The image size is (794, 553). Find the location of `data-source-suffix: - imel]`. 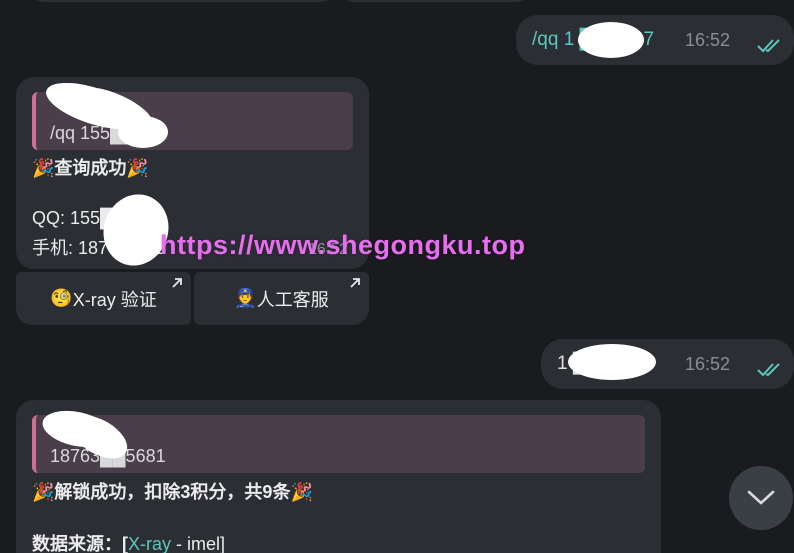

data-source-suffix: - imel] is located at coordinates (198, 543).